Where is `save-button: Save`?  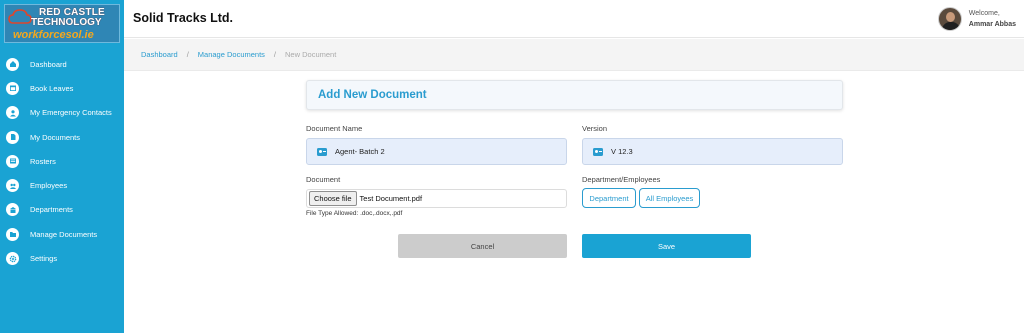 save-button: Save is located at coordinates (666, 246).